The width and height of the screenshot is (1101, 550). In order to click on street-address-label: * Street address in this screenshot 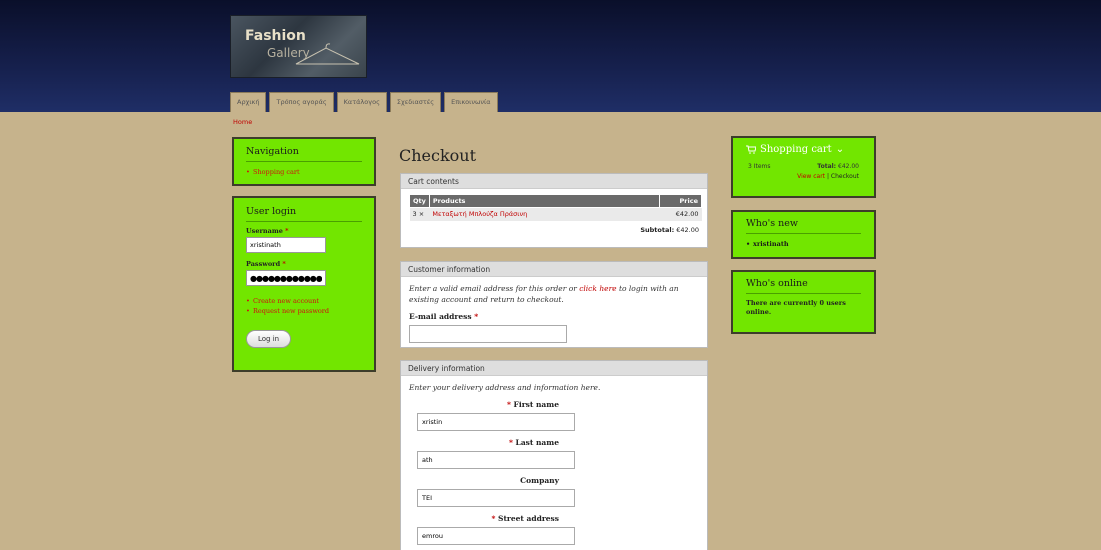, I will do `click(525, 518)`.